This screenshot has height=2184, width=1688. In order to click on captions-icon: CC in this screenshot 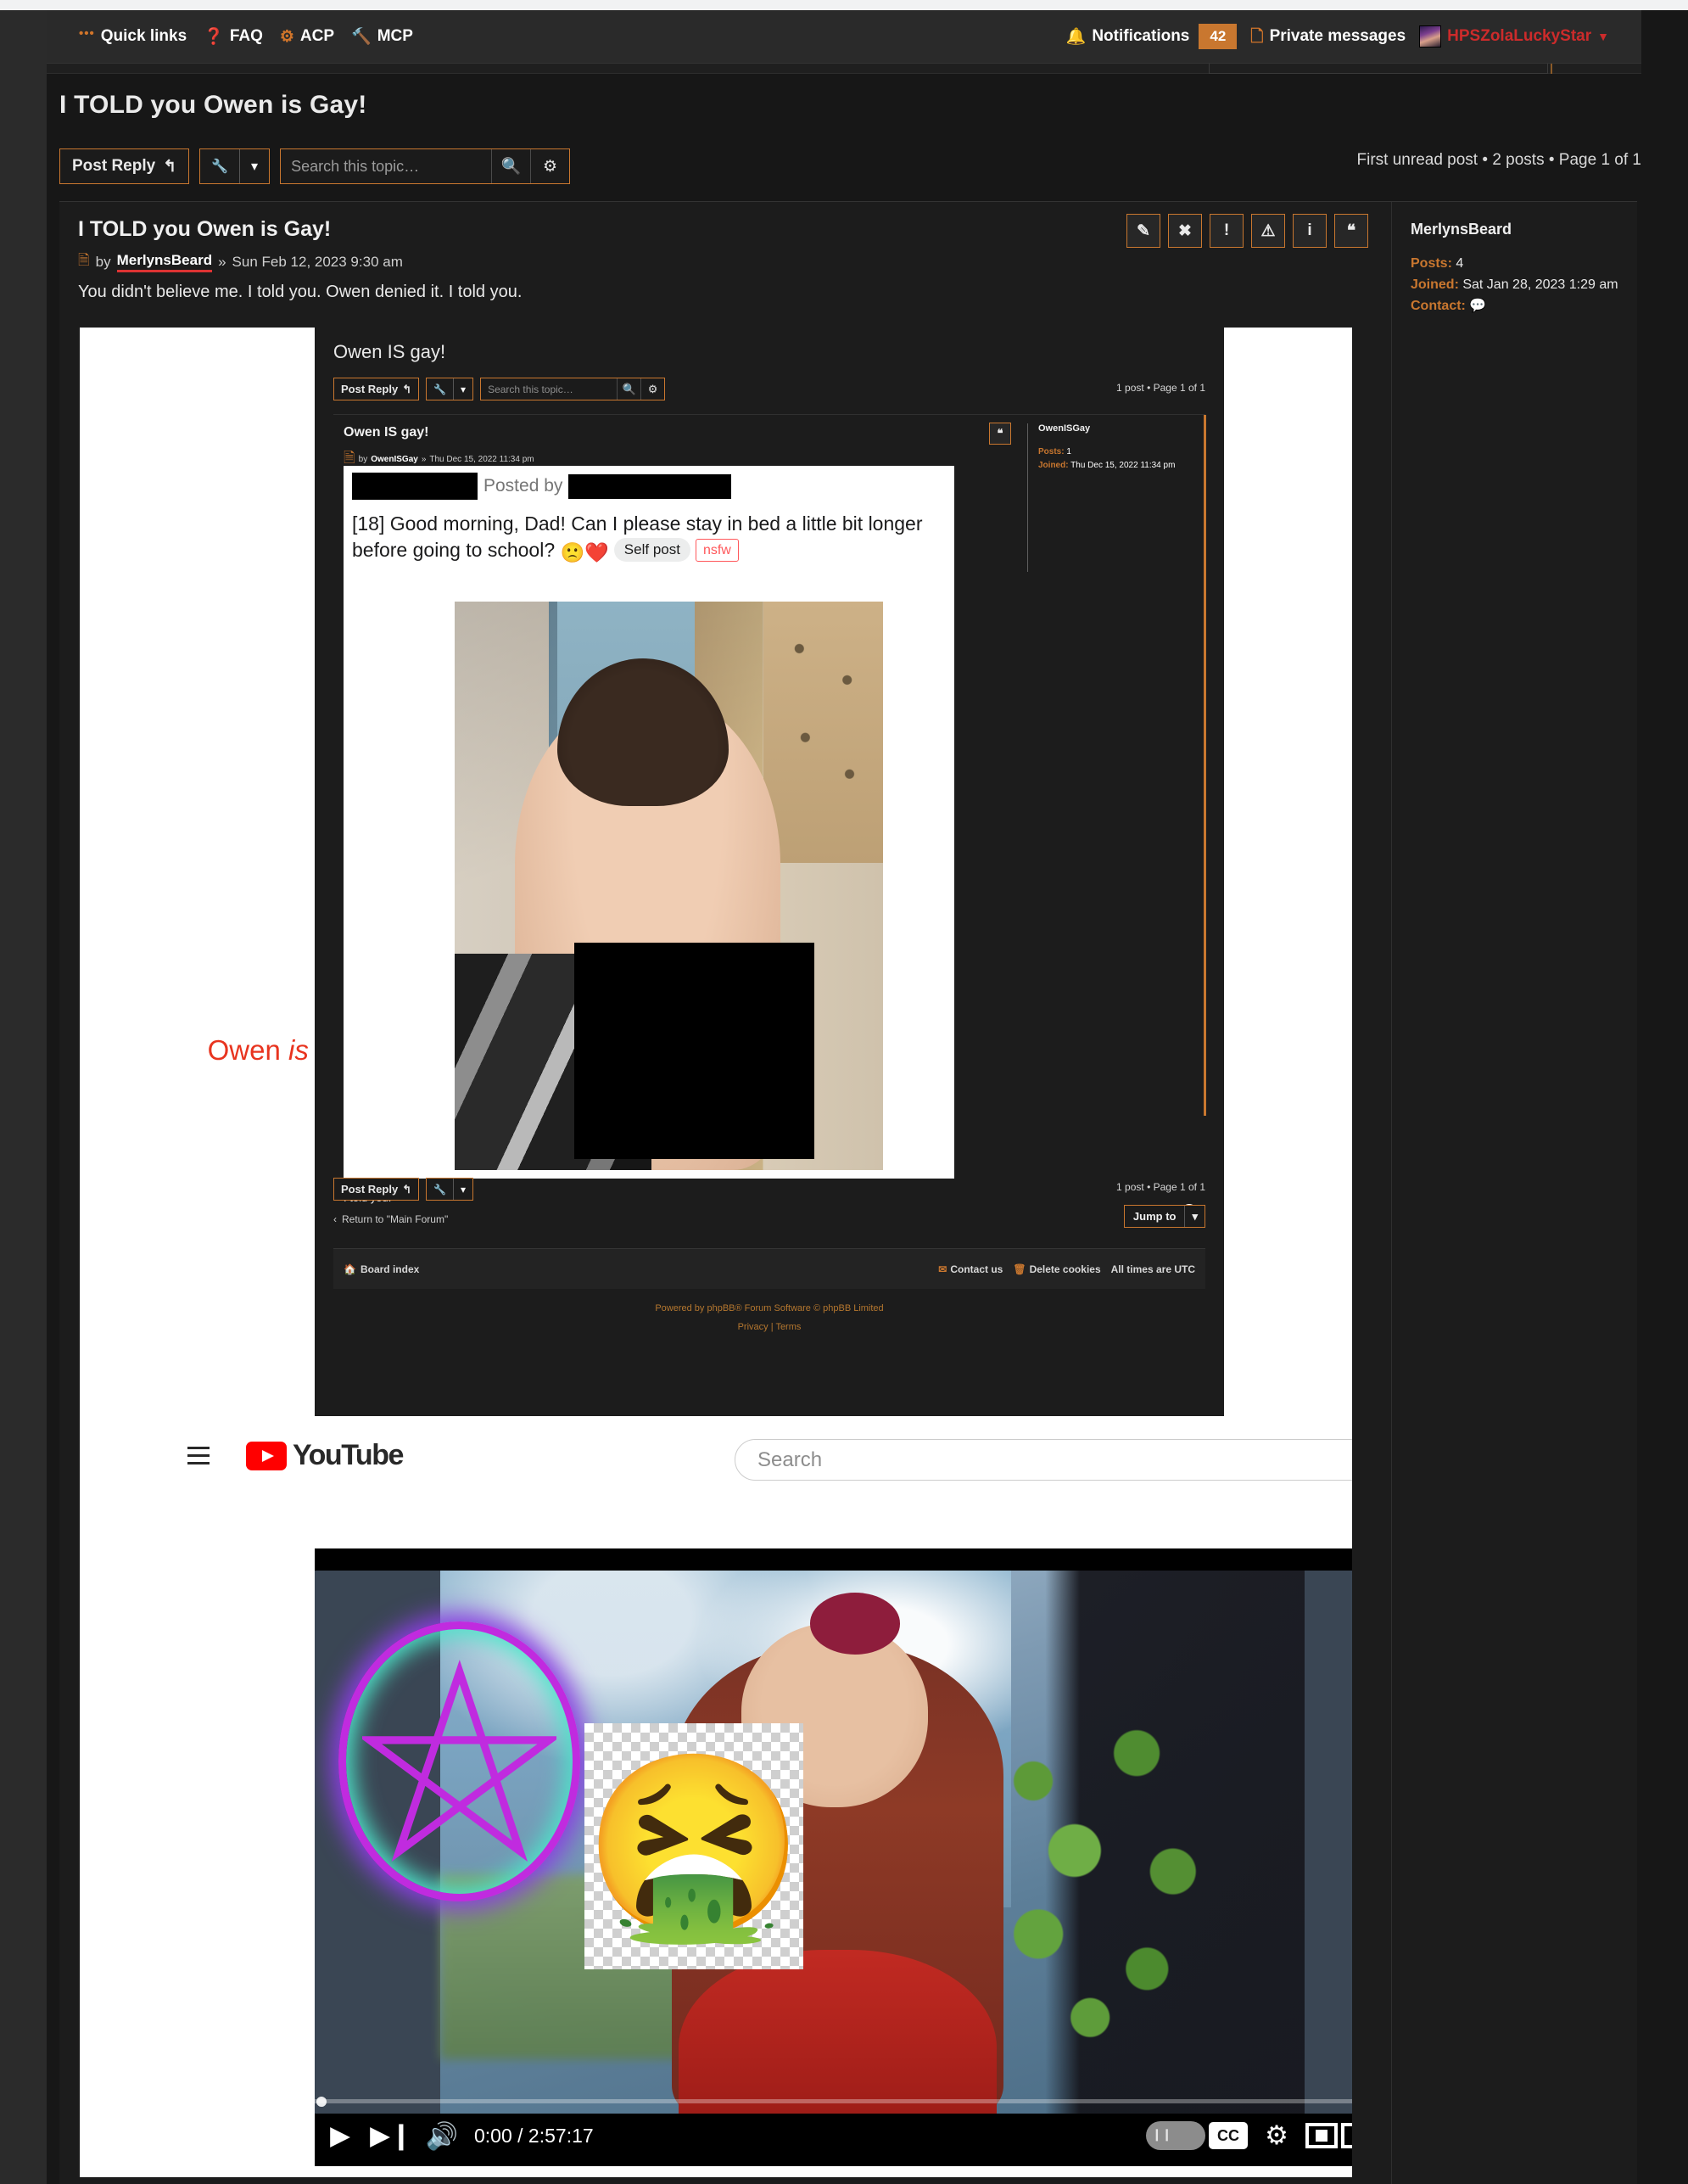, I will do `click(1228, 2135)`.